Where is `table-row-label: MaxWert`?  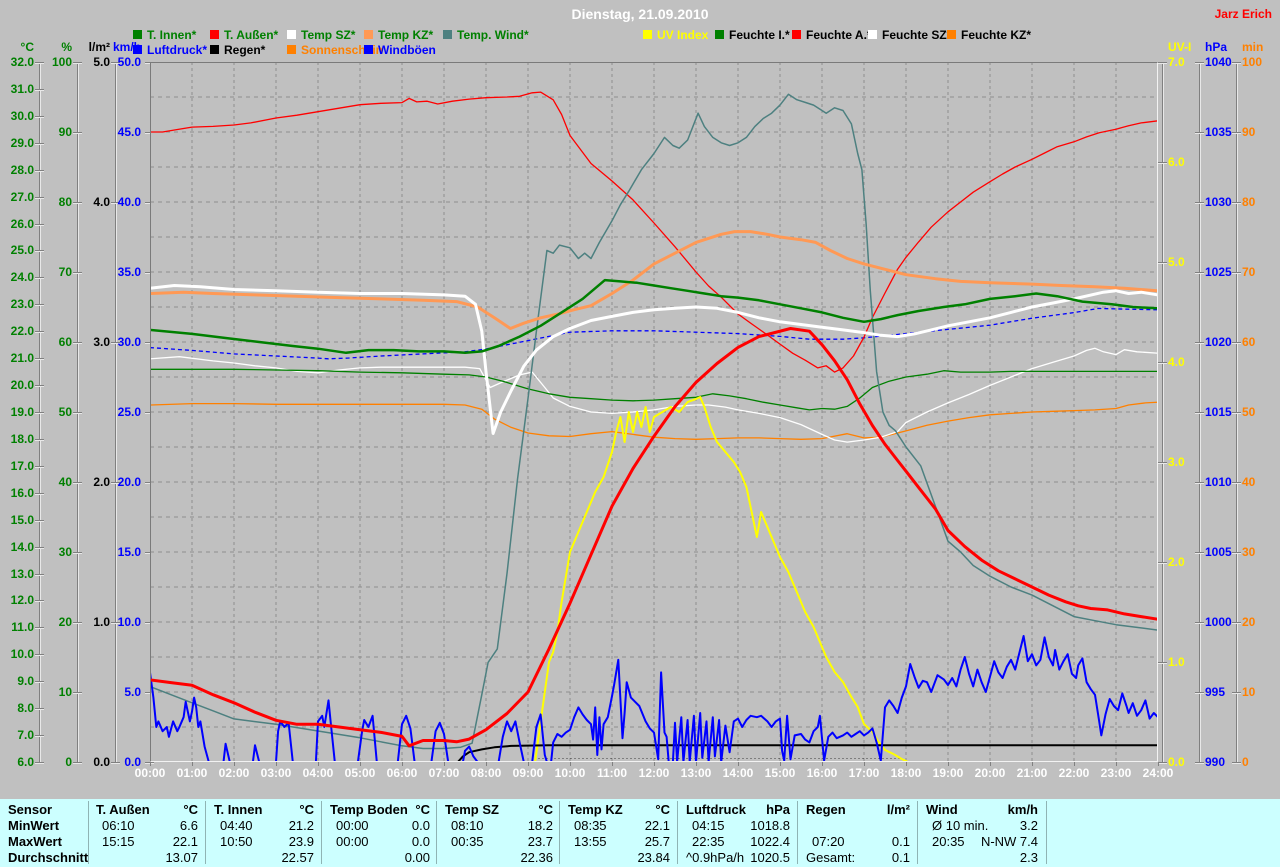
table-row-label: MaxWert is located at coordinates (35, 841).